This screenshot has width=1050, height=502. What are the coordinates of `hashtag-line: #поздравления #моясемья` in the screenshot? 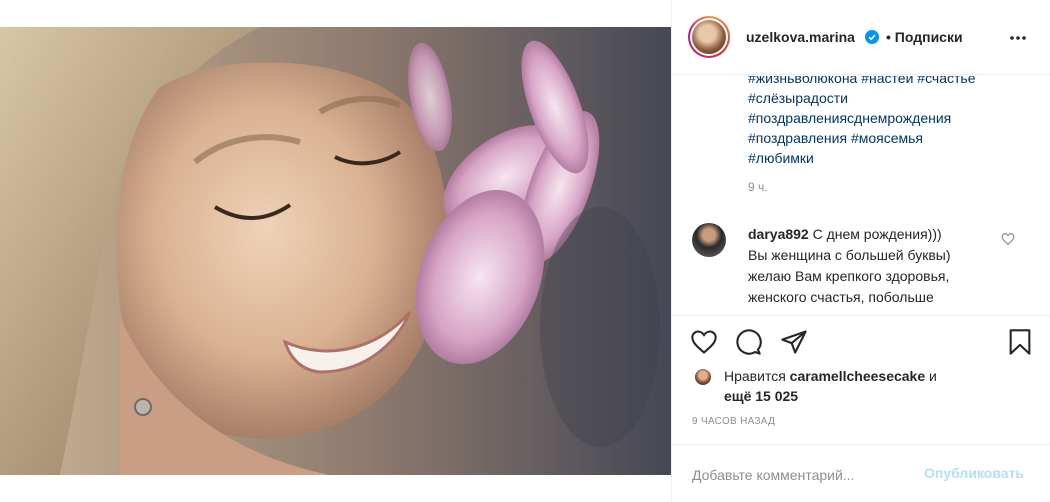 It's located at (888, 138).